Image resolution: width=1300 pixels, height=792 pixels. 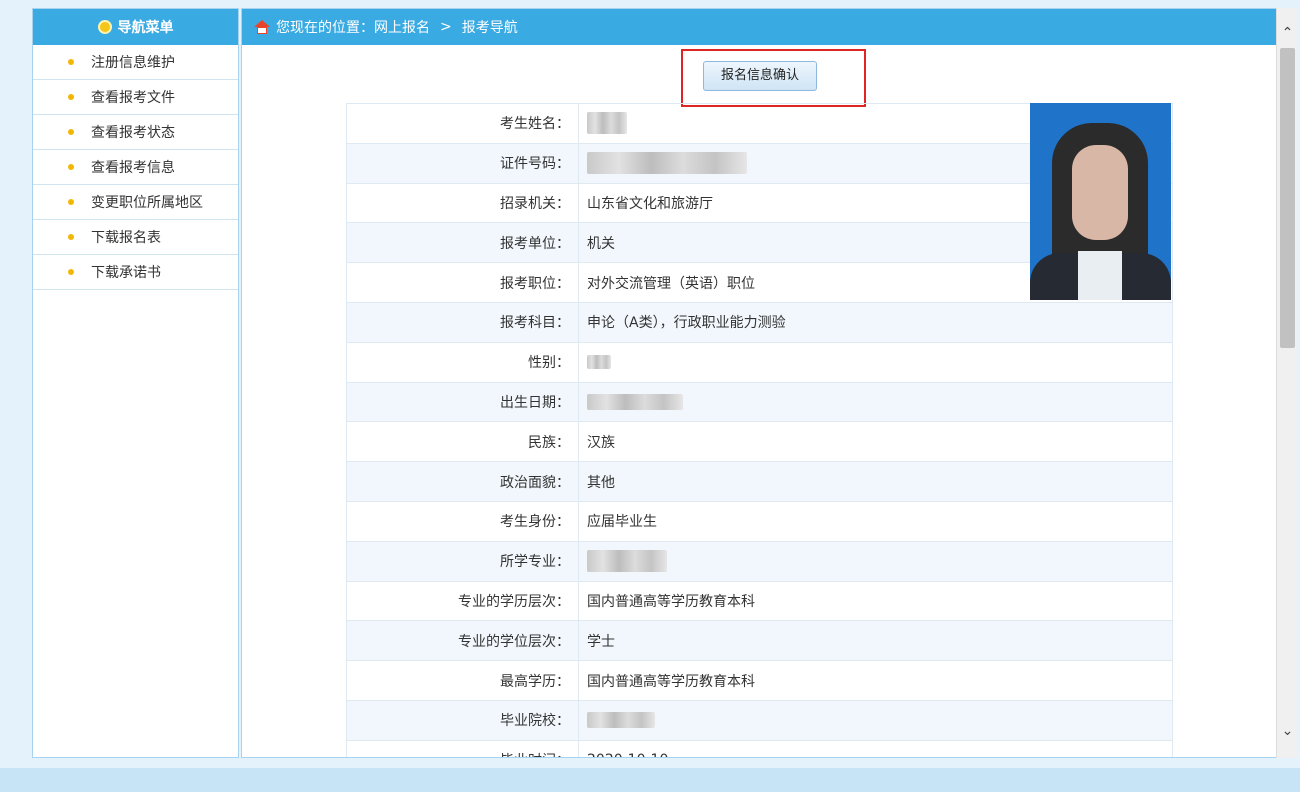 I want to click on table-row: 最高学历： 国内普通高等学历教育本科, so click(x=759, y=680).